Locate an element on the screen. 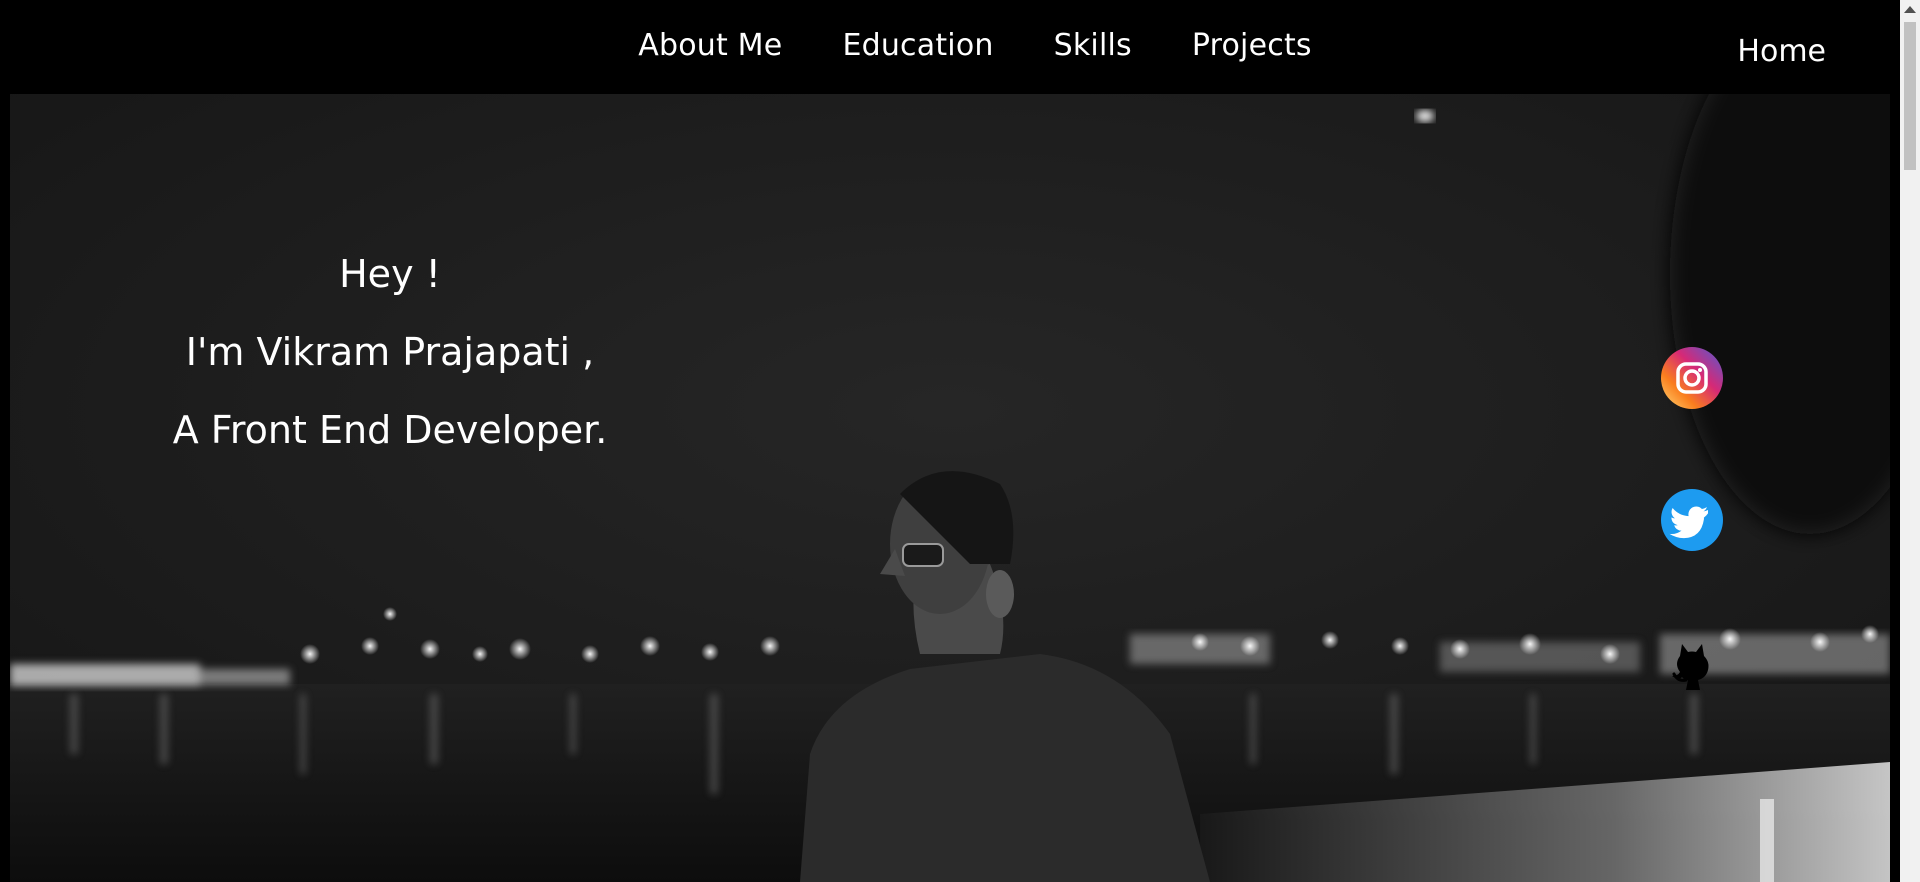 Image resolution: width=1920 pixels, height=882 pixels. nav-link-education: Education is located at coordinates (917, 45).